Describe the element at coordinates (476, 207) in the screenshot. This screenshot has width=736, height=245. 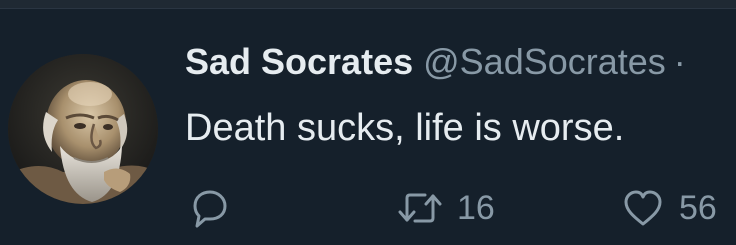
I see `retweet-count: 16` at that location.